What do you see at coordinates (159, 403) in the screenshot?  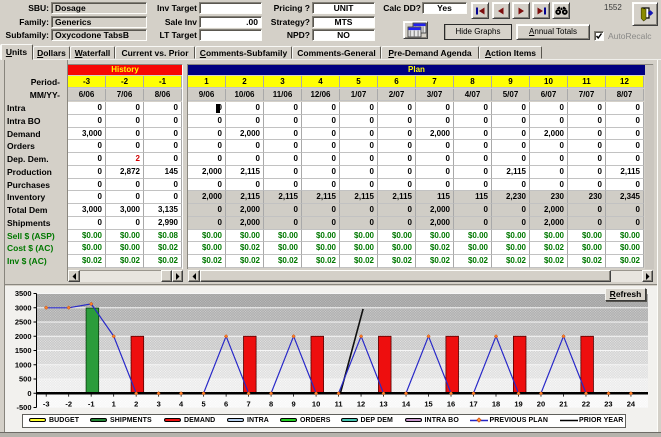 I see `svg-text: 3` at bounding box center [159, 403].